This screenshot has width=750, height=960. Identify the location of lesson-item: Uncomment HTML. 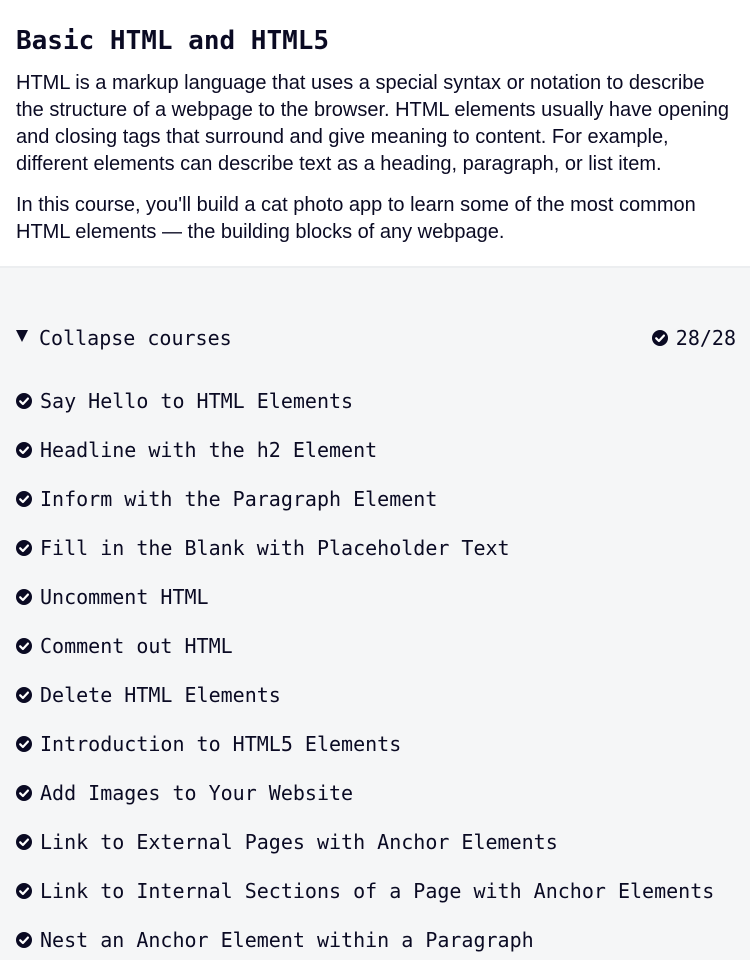
(378, 596).